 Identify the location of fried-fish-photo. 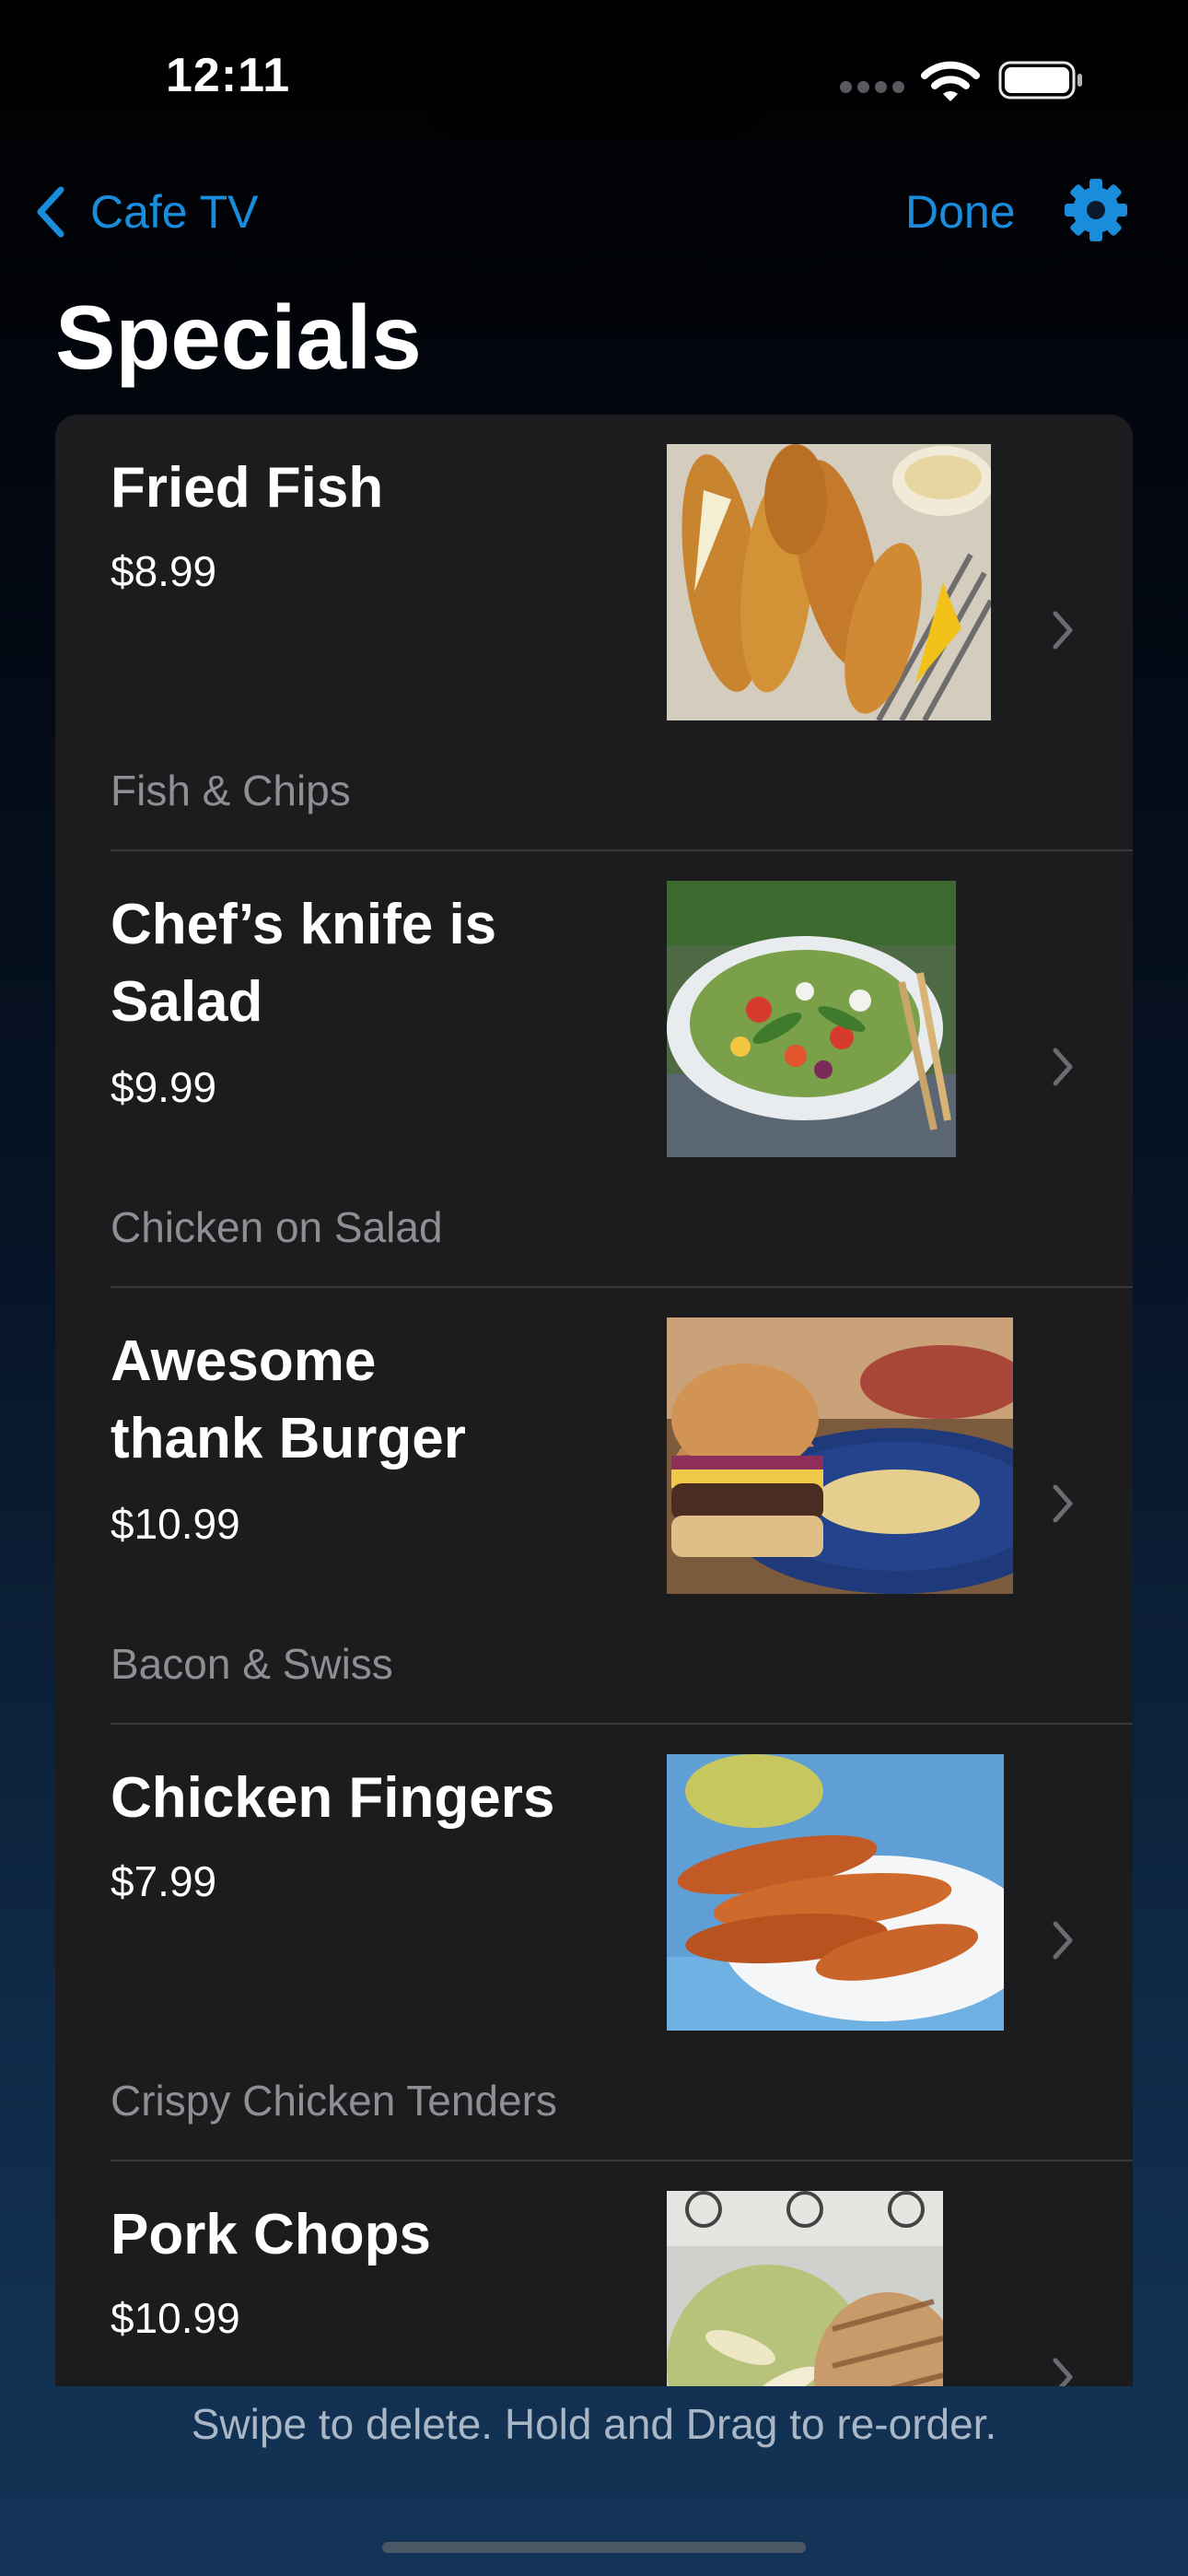
(829, 582).